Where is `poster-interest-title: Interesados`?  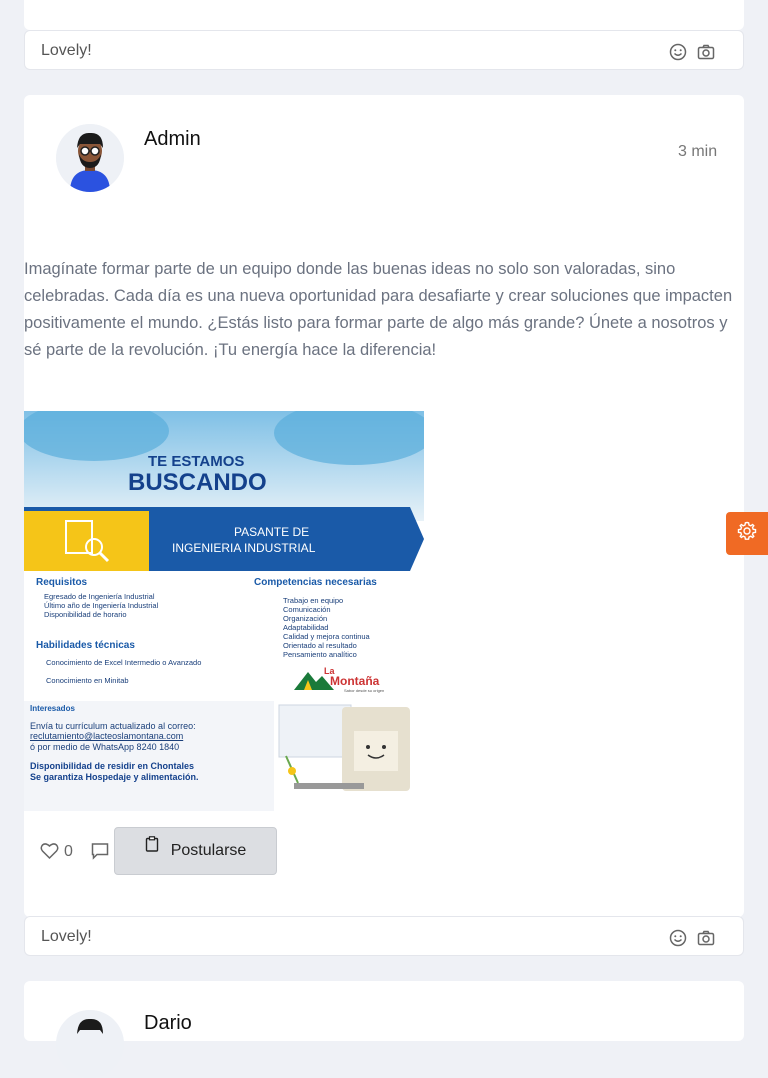
poster-interest-title: Interesados is located at coordinates (52, 708).